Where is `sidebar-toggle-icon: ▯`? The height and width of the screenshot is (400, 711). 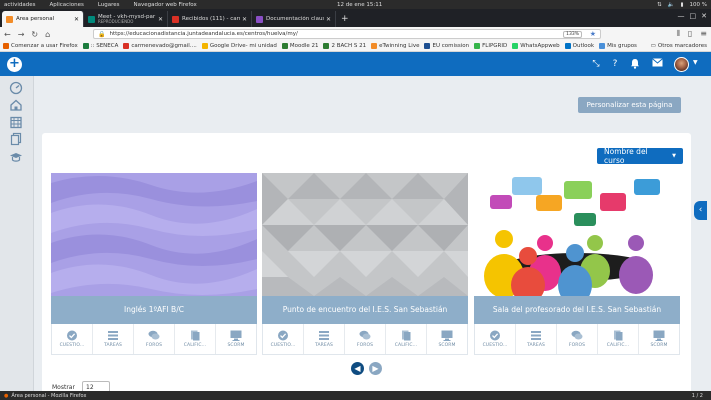 sidebar-toggle-icon: ▯ is located at coordinates (690, 34).